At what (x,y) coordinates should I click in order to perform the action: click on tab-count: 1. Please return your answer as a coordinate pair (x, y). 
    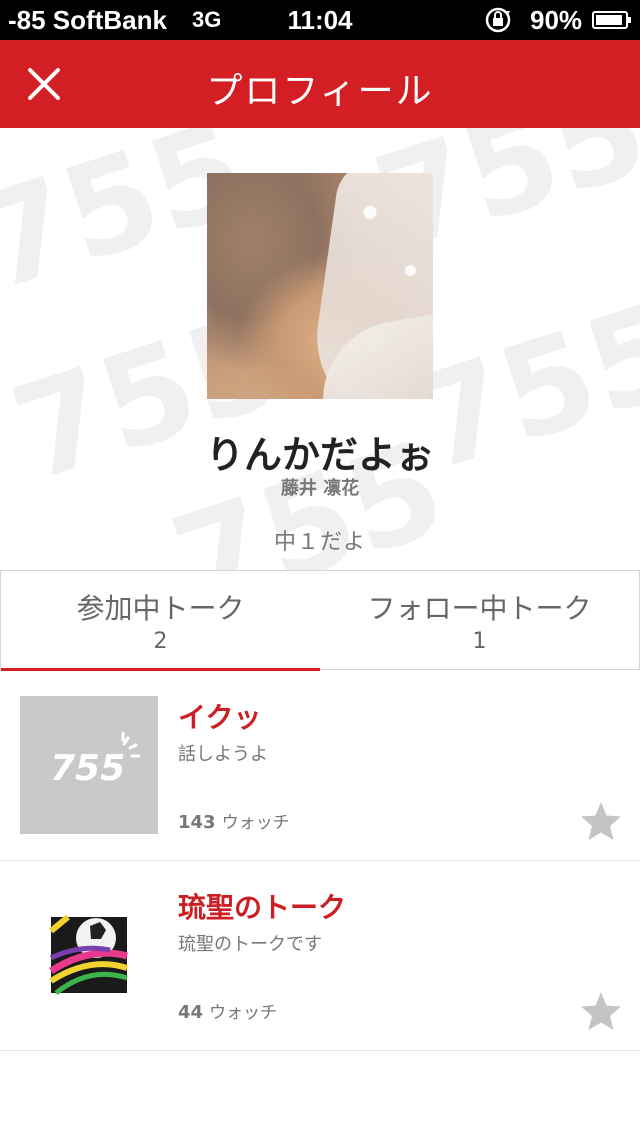
    Looking at the image, I should click on (479, 641).